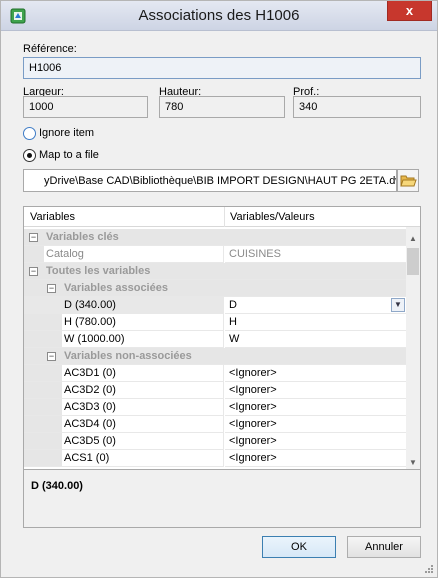 The height and width of the screenshot is (578, 438). I want to click on title-bar: Associations des H1006 x, so click(219, 16).